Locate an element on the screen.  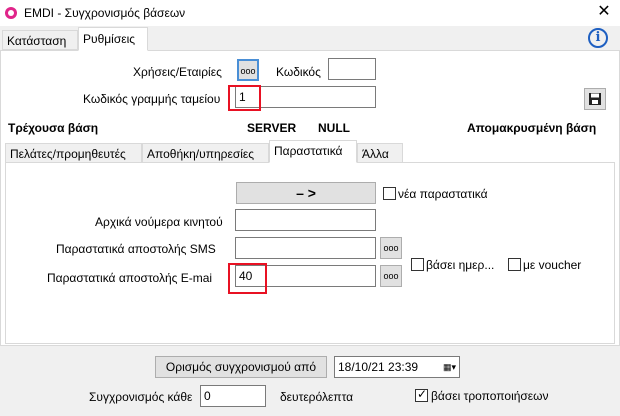
based-on-changes-label: βάσει τροποποιήσεων is located at coordinates (490, 396).